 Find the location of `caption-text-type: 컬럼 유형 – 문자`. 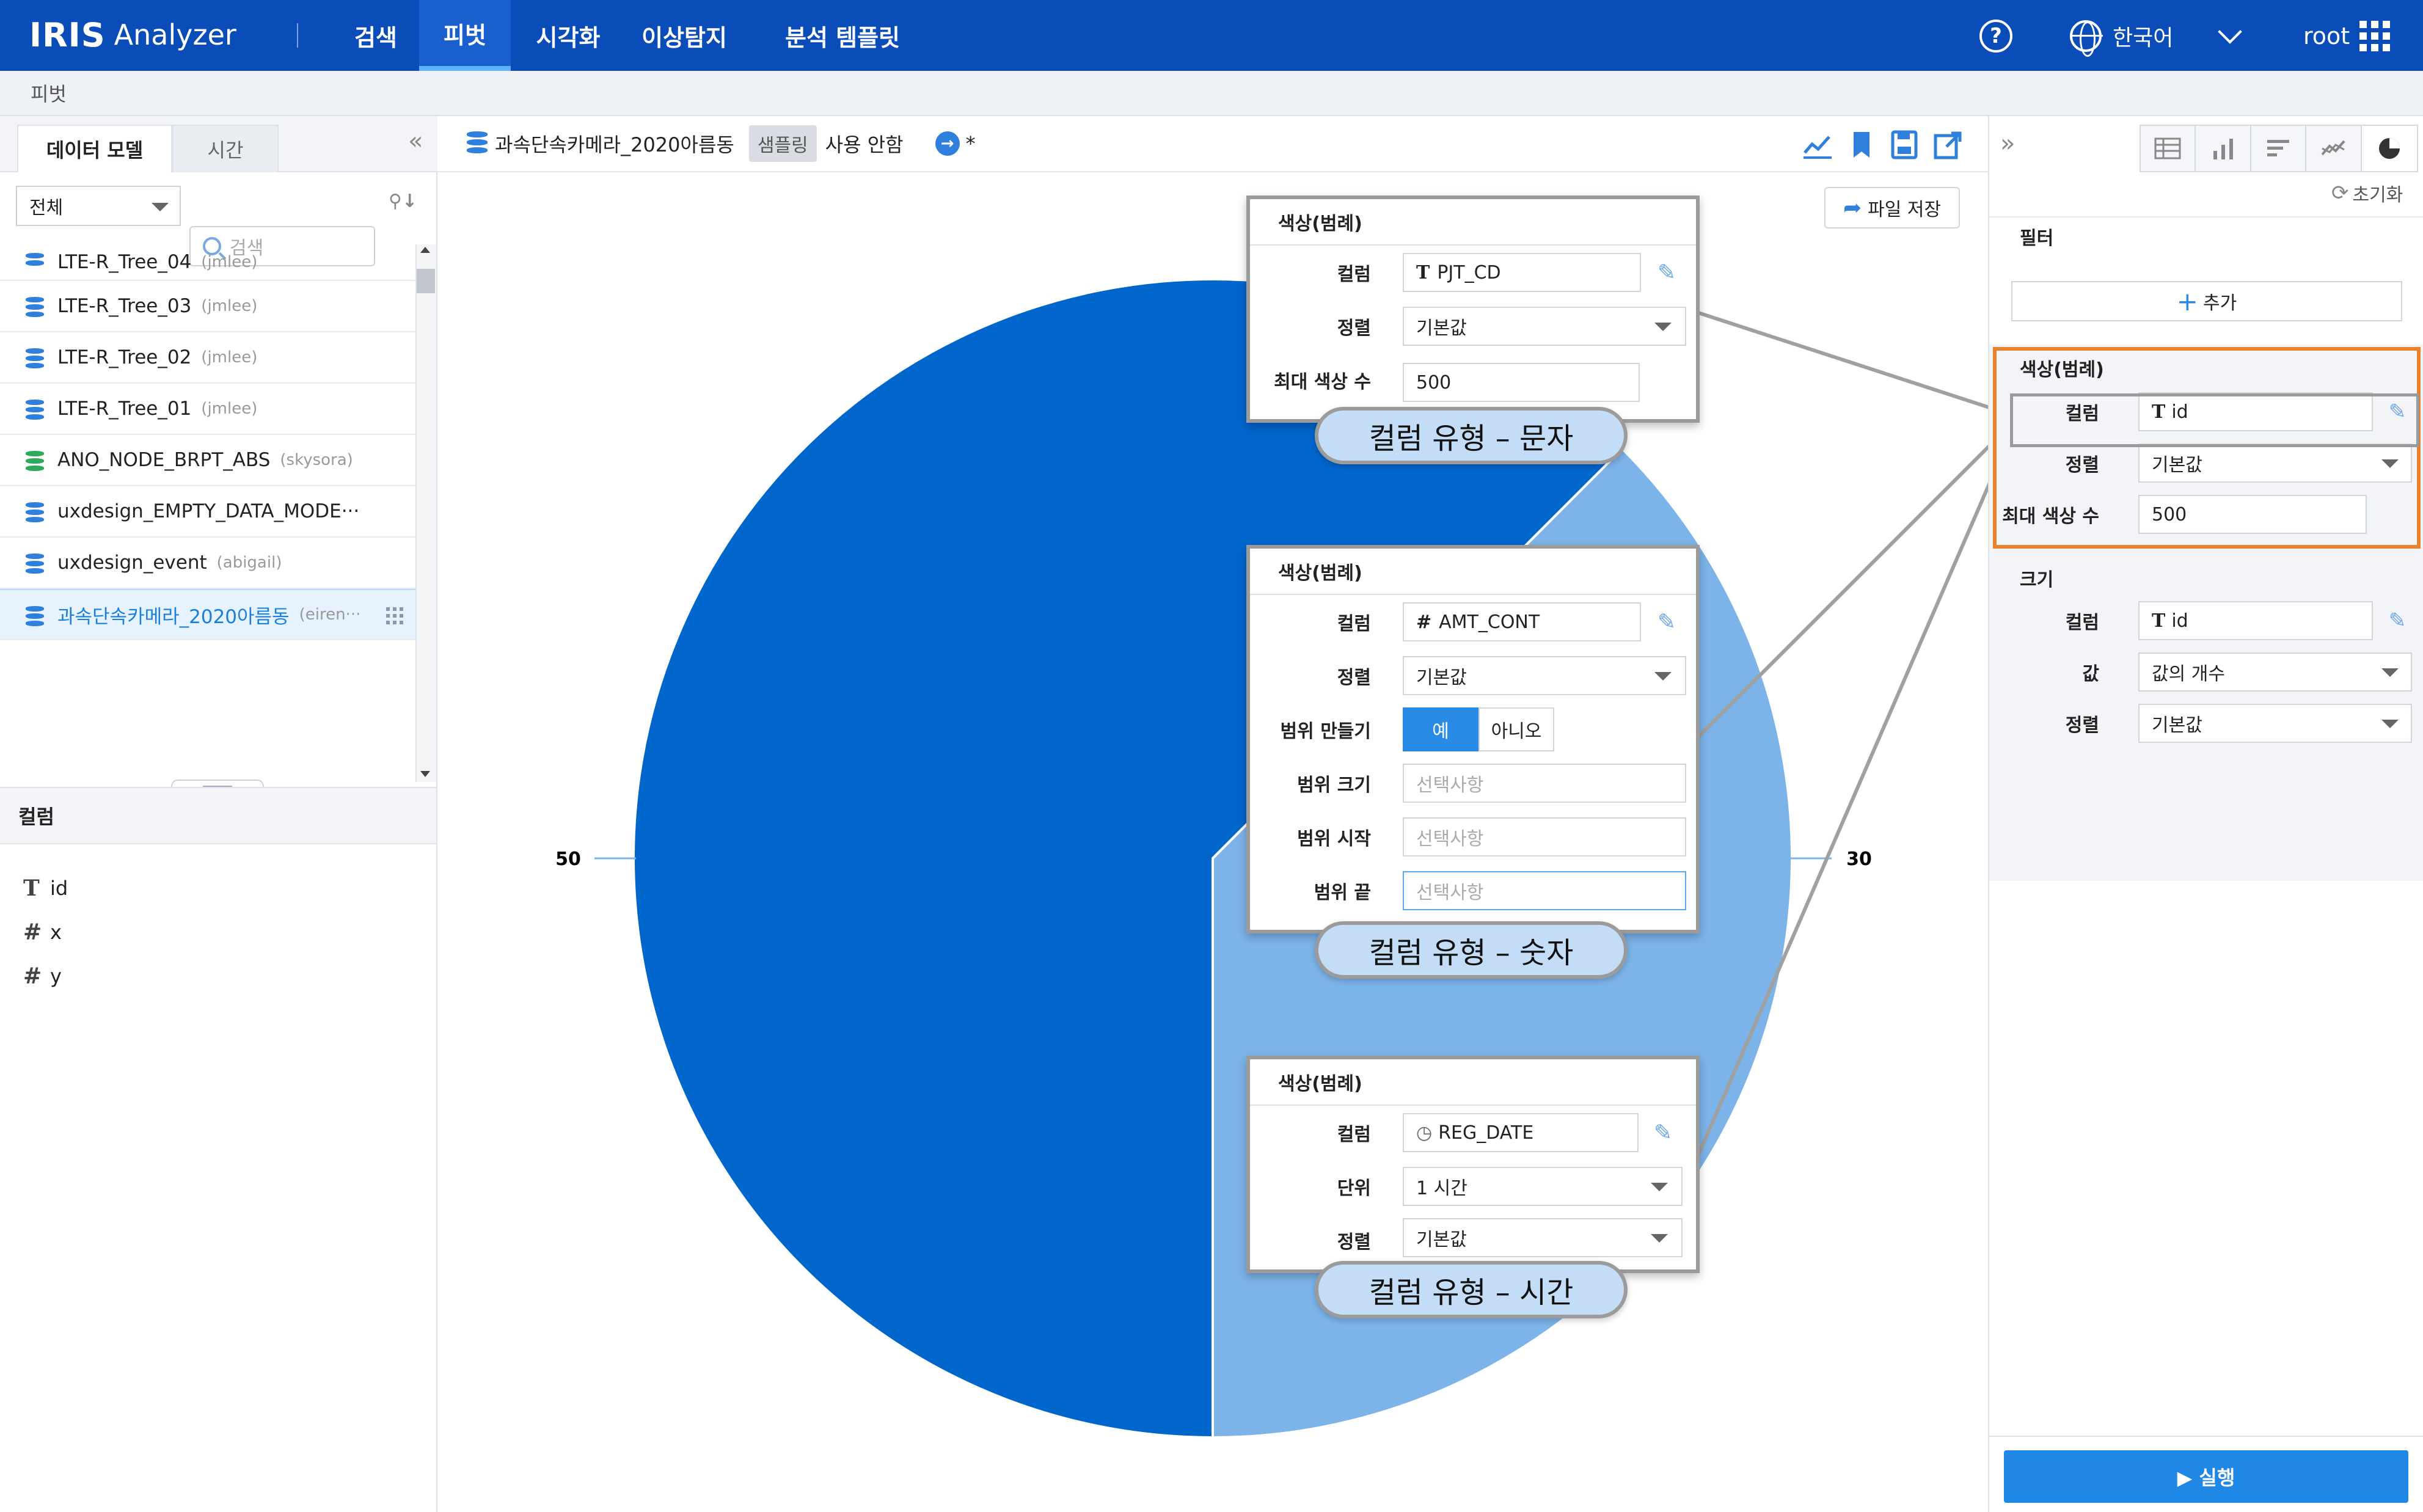

caption-text-type: 컬럼 유형 – 문자 is located at coordinates (1471, 435).